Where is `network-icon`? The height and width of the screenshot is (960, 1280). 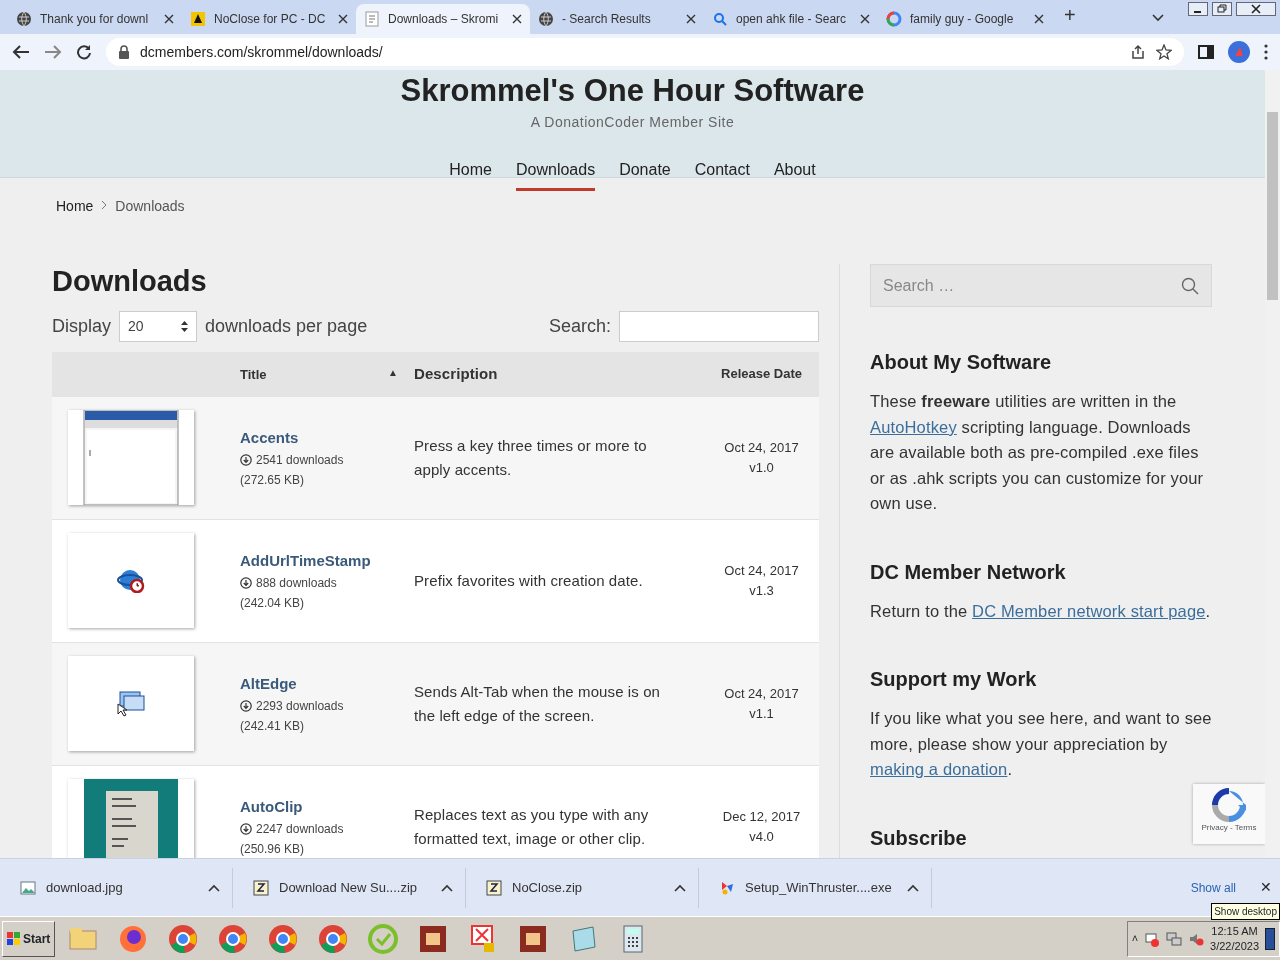 network-icon is located at coordinates (1174, 938).